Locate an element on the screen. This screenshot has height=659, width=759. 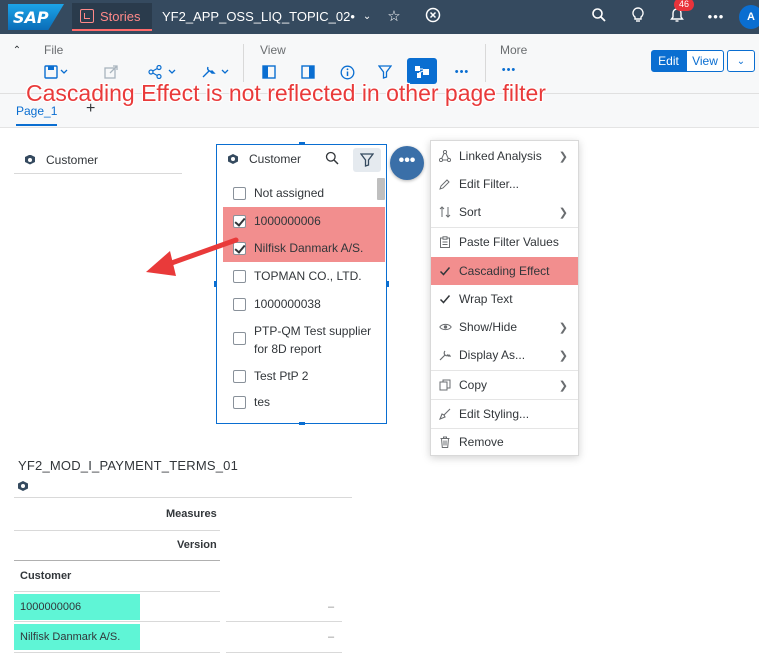
close-circle-icon is located at coordinates (433, 17).